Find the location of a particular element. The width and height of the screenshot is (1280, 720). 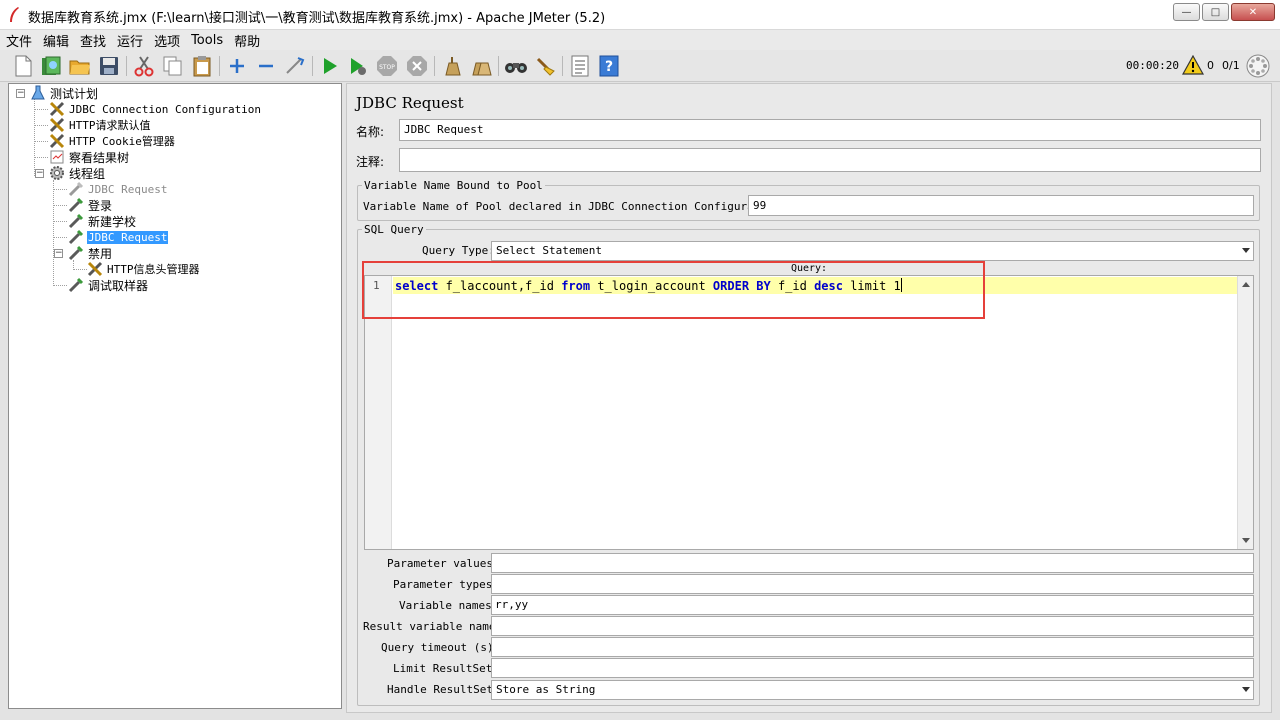

tree-node-label: 测试计划 is located at coordinates (74, 93).